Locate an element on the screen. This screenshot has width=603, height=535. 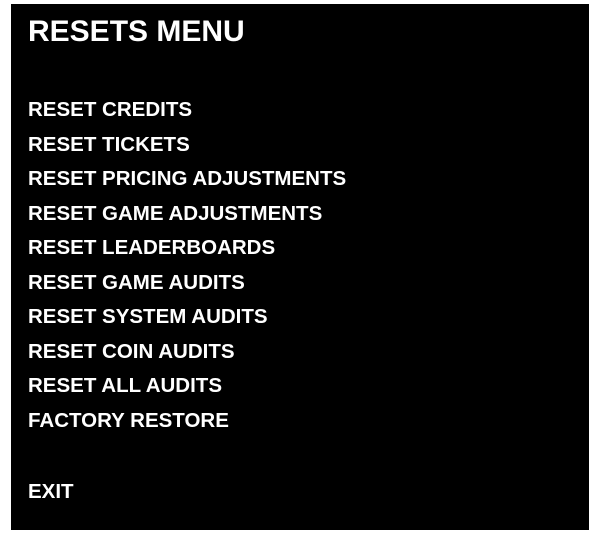
menu-item-factory-restore: FACTORY RESTORE is located at coordinates (187, 421).